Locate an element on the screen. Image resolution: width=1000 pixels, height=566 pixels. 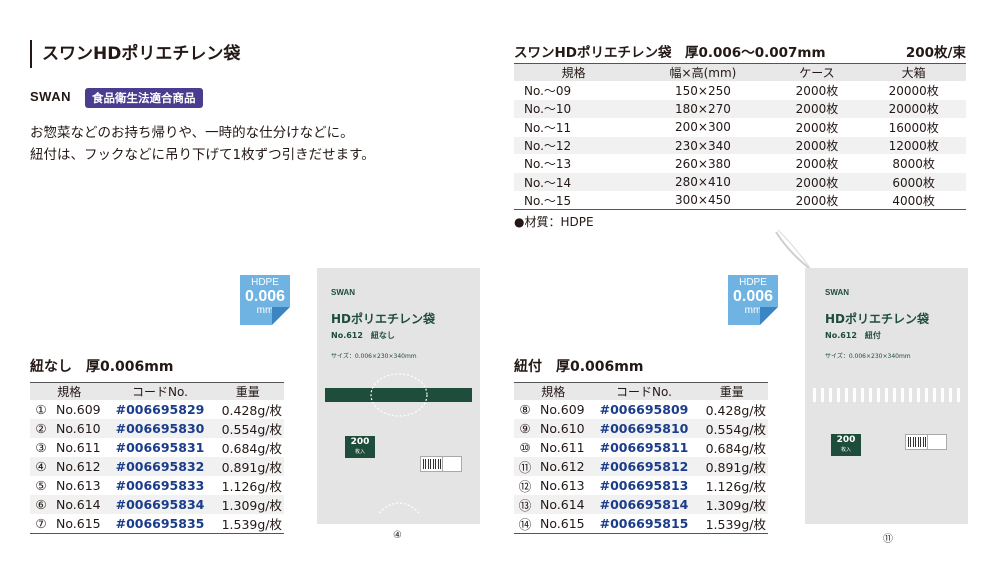
product-row: ③ No.611 #006695831 0.684g/枚 is located at coordinates (157, 447).